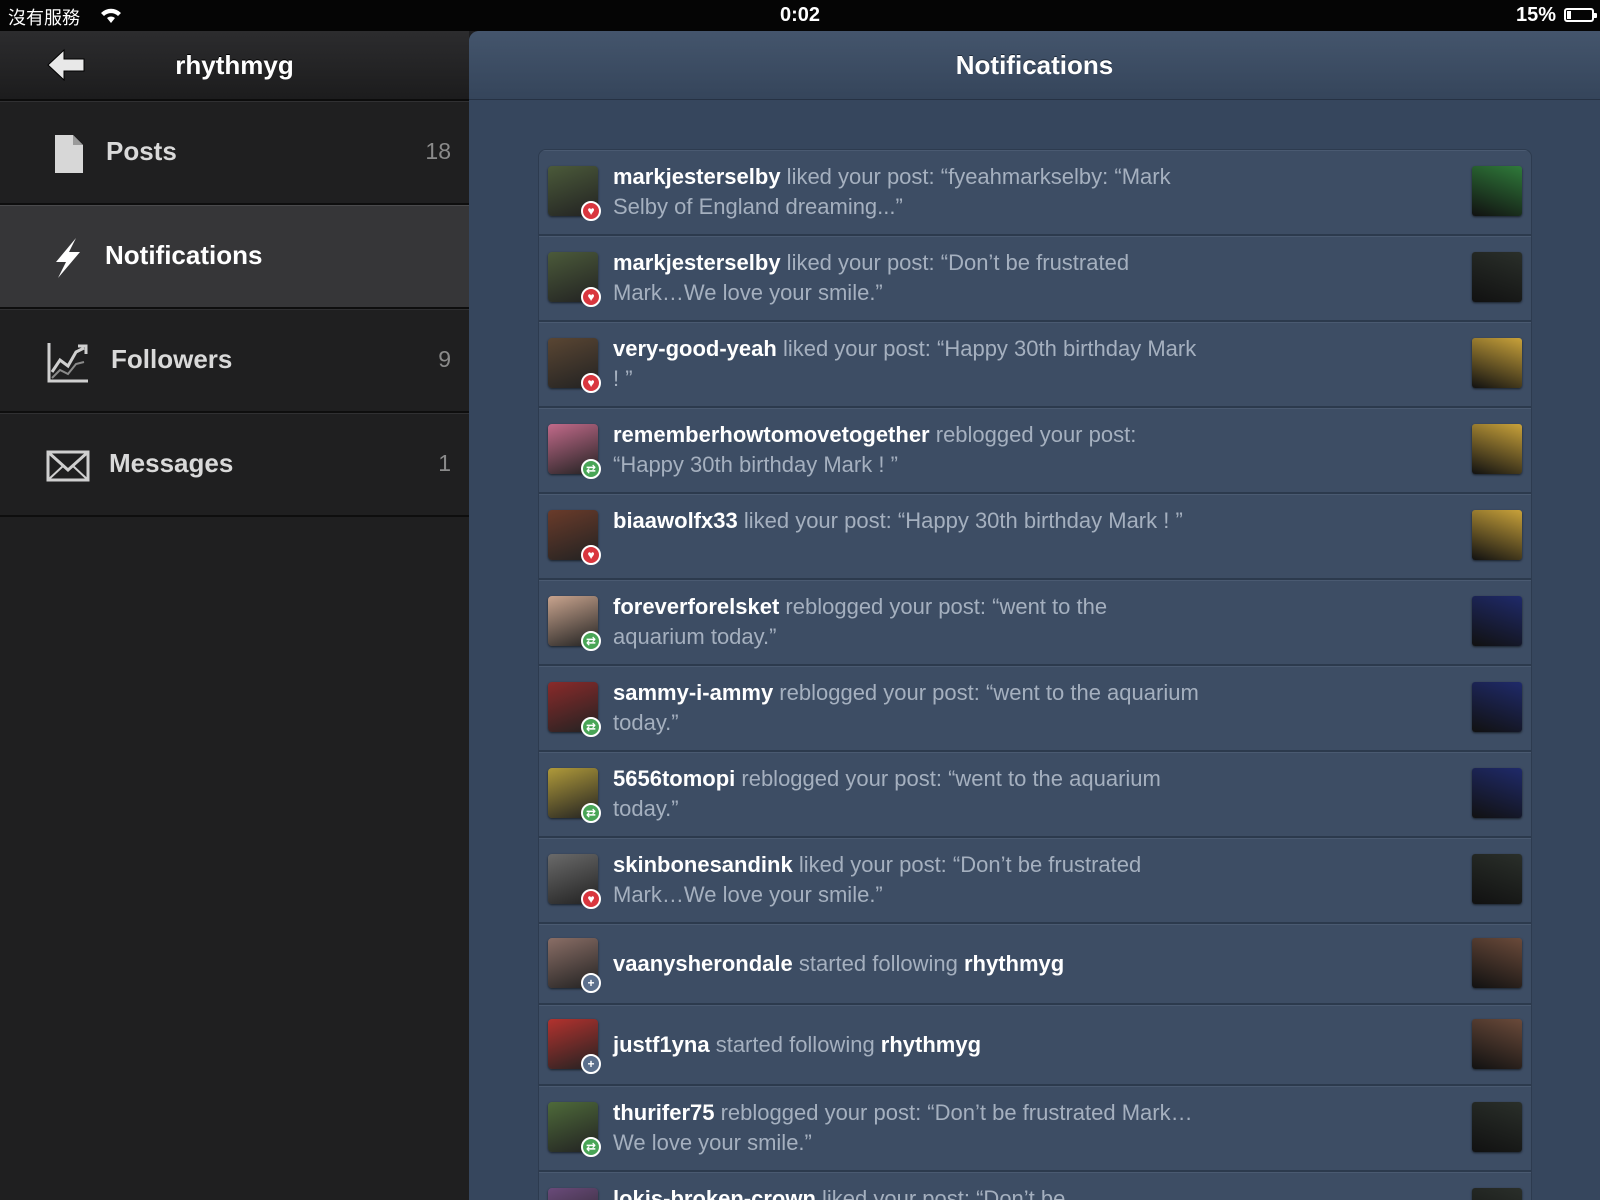 The height and width of the screenshot is (1200, 1600). What do you see at coordinates (675, 520) in the screenshot?
I see `notification-username: biaawolfx33` at bounding box center [675, 520].